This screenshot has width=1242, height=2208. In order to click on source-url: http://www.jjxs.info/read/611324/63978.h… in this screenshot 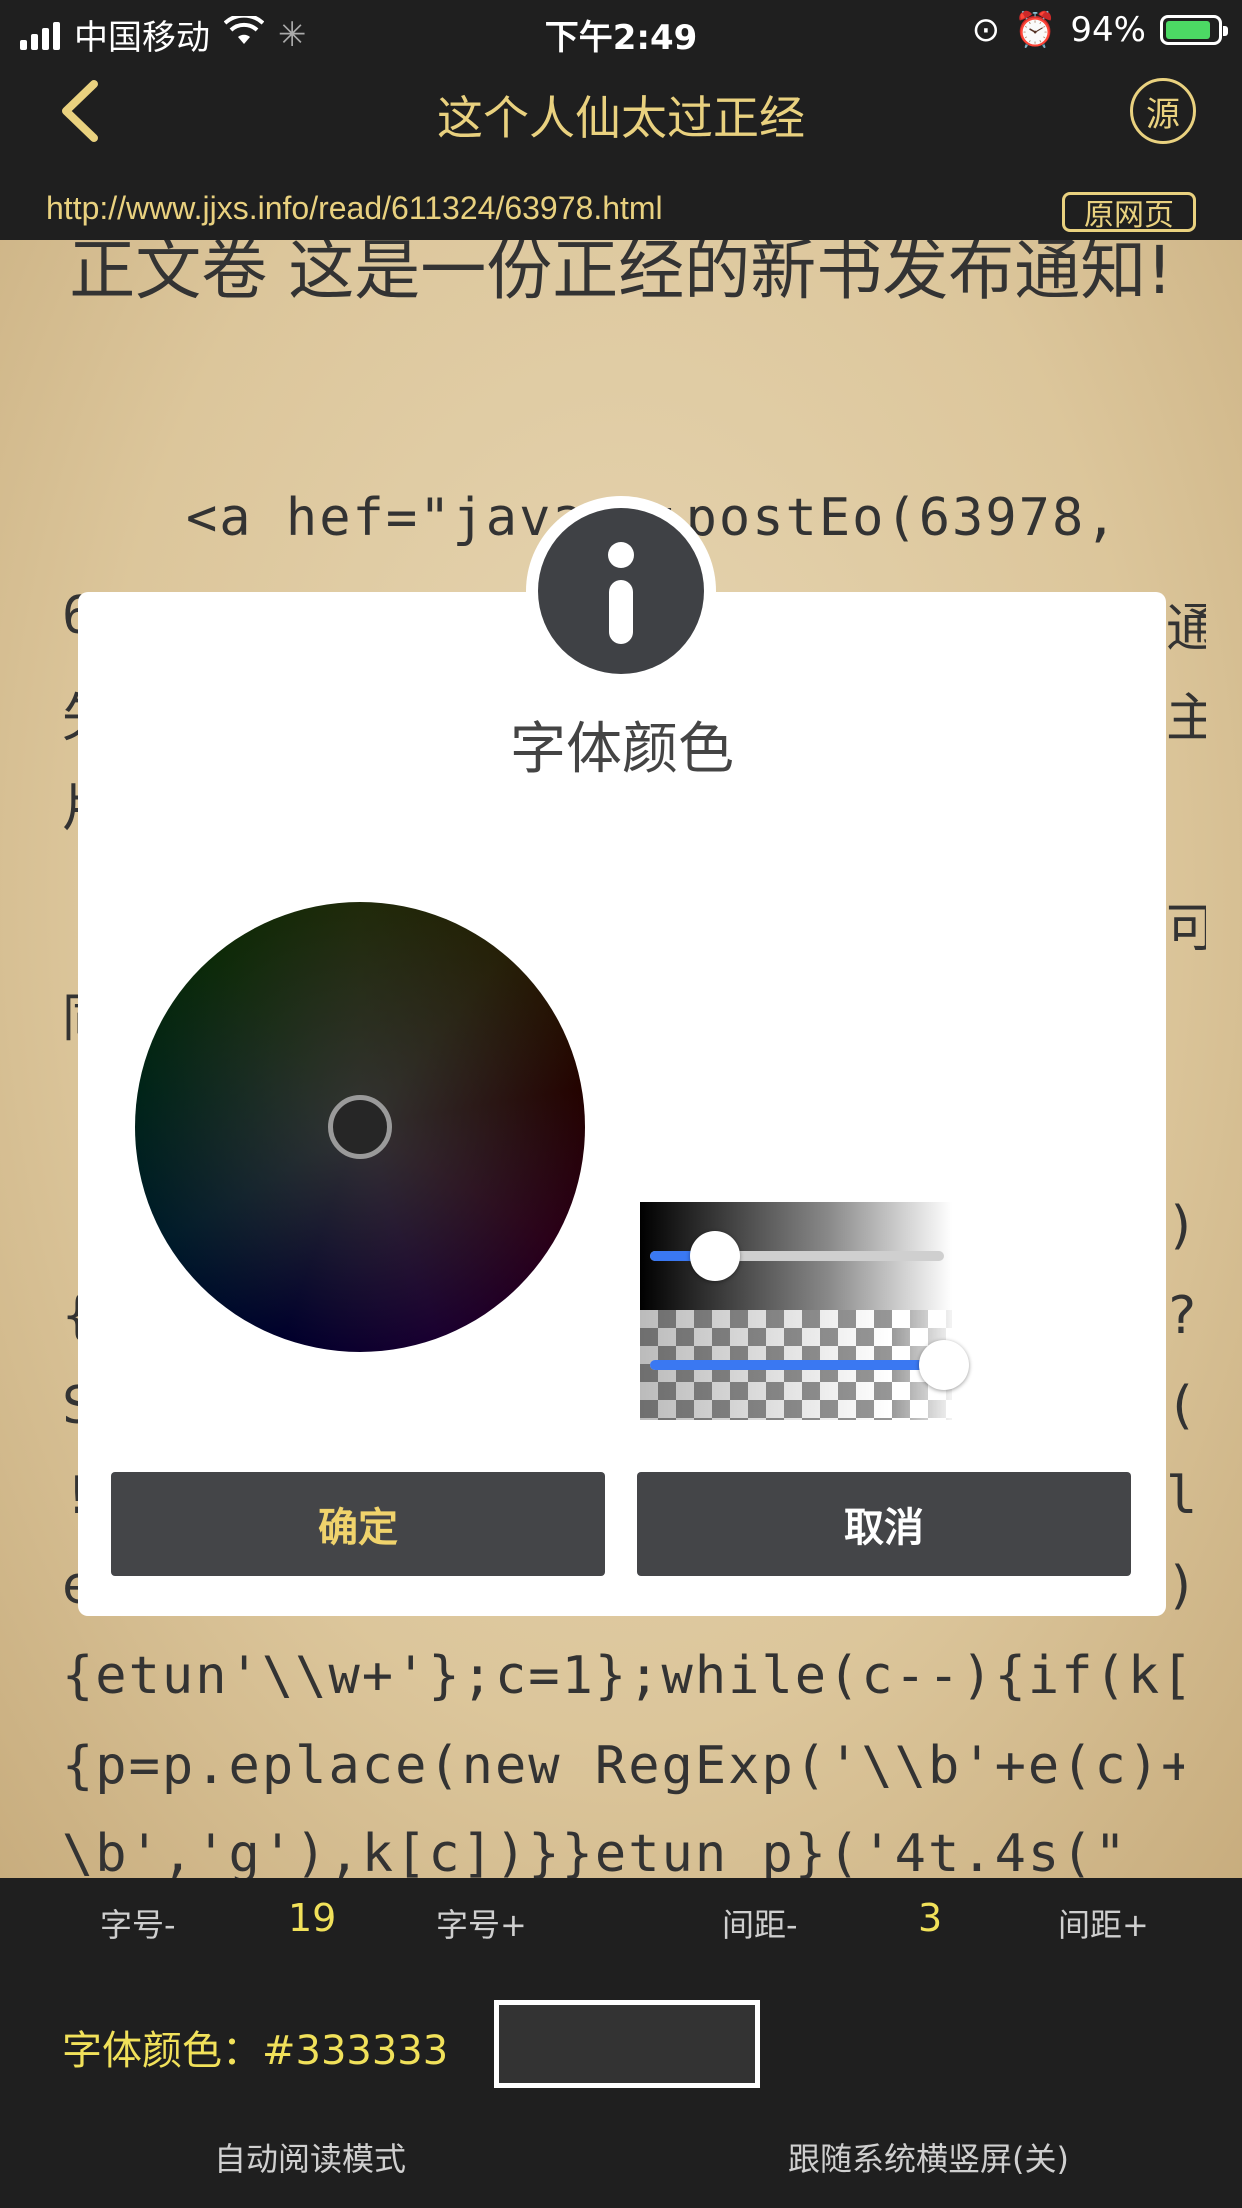, I will do `click(354, 208)`.